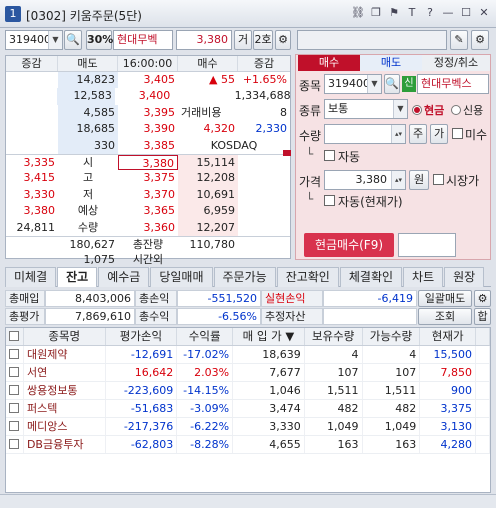 Image resolution: width=496 pixels, height=508 pixels. Describe the element at coordinates (248, 391) in the screenshot. I see `table-row: 쌍용정보통 -223,609 -14.15% 1,046 1,511 1,511 900` at that location.